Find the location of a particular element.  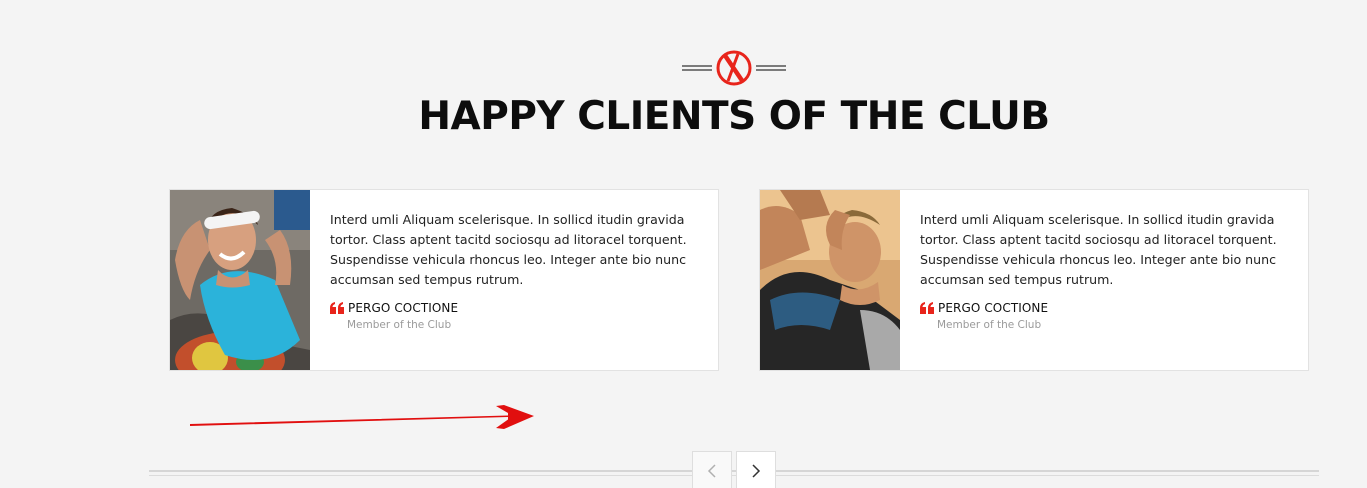

section-title: HAPPY CLIENTS OF THE CLUB is located at coordinates (734, 116).